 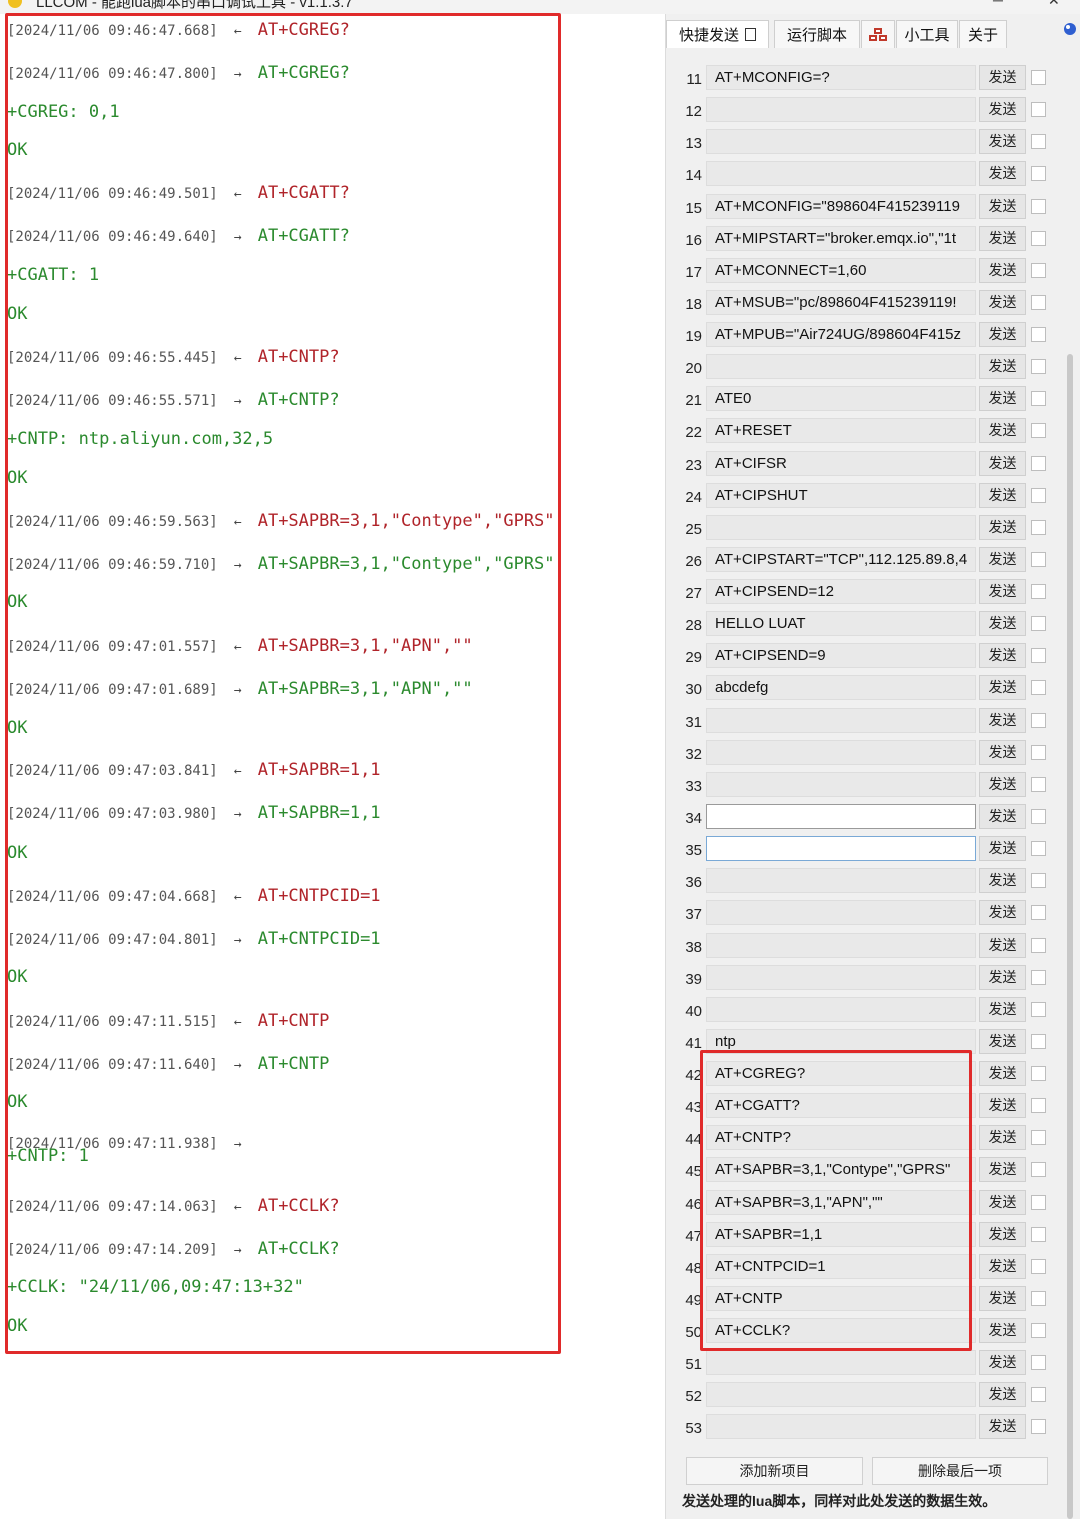 What do you see at coordinates (841, 270) in the screenshot?
I see `command-input: AT+MCONNECT=1,60` at bounding box center [841, 270].